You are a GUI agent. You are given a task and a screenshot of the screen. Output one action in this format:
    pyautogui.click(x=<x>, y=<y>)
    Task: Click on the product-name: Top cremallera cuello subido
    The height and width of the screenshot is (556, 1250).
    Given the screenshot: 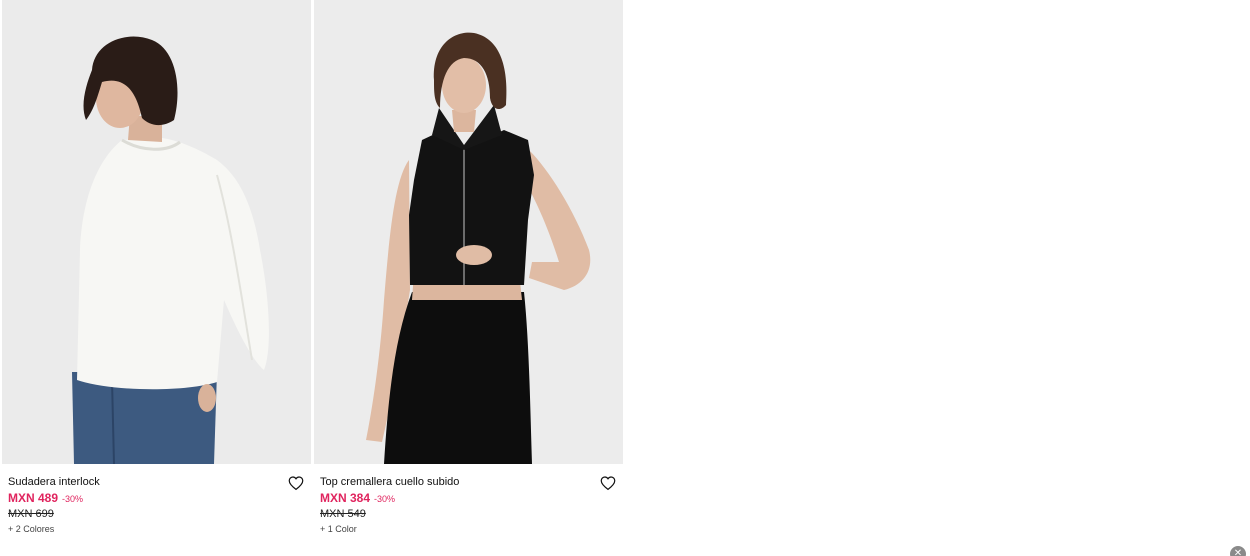 What is the action you would take?
    pyautogui.click(x=468, y=482)
    